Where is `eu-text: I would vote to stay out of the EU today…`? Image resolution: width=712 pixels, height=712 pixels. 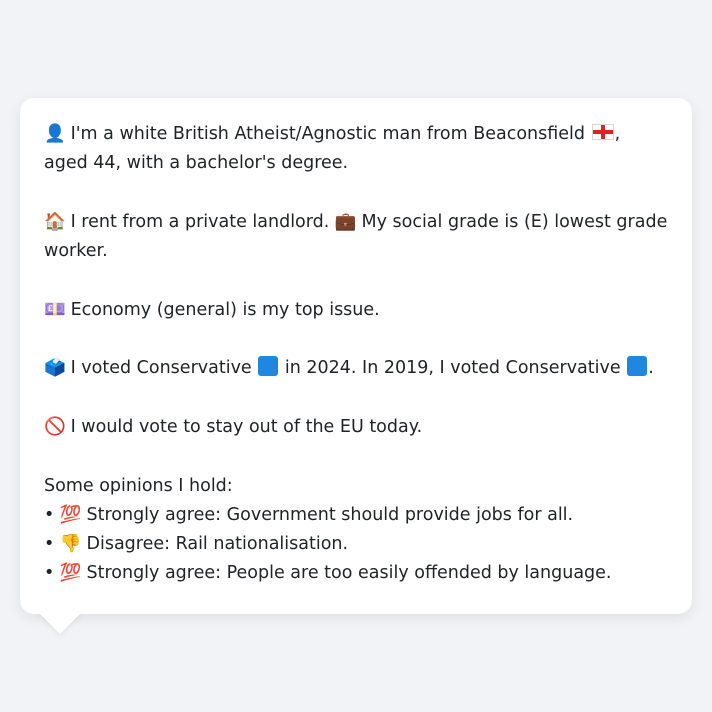
eu-text: I would vote to stay out of the EU today… is located at coordinates (246, 426).